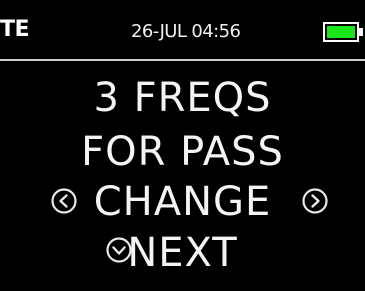 Image resolution: width=365 pixels, height=291 pixels. Describe the element at coordinates (315, 201) in the screenshot. I see `chevron-right-circle-icon` at that location.